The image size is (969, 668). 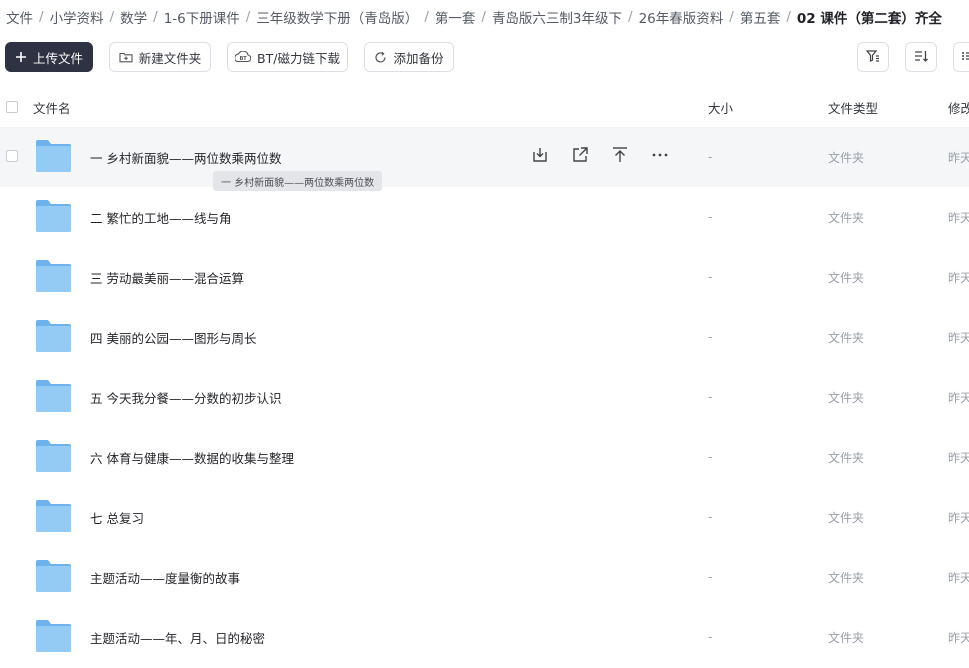 I want to click on new-folder-button: 新建文件夹, so click(x=160, y=57).